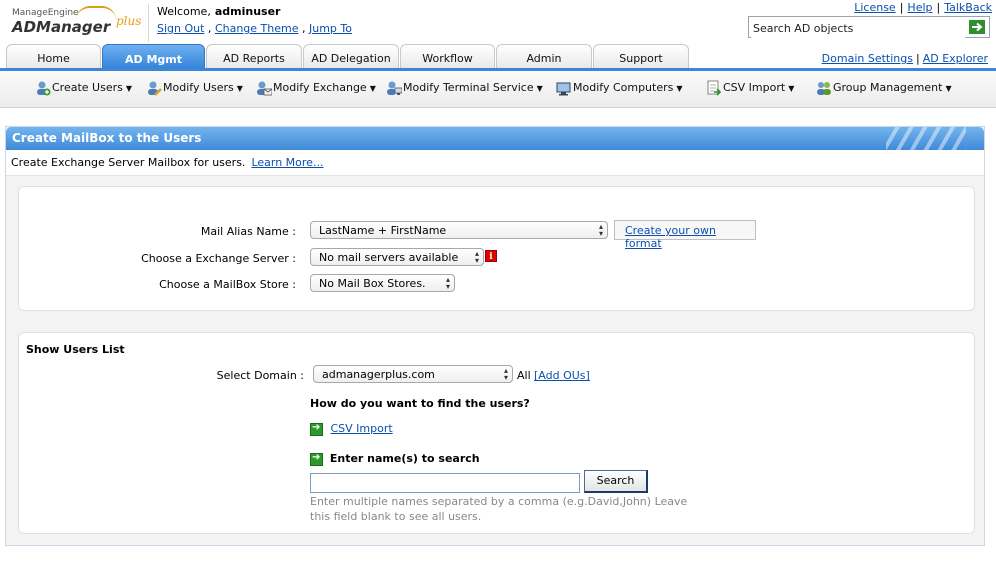 This screenshot has width=996, height=574. I want to click on all-label: All, so click(524, 375).